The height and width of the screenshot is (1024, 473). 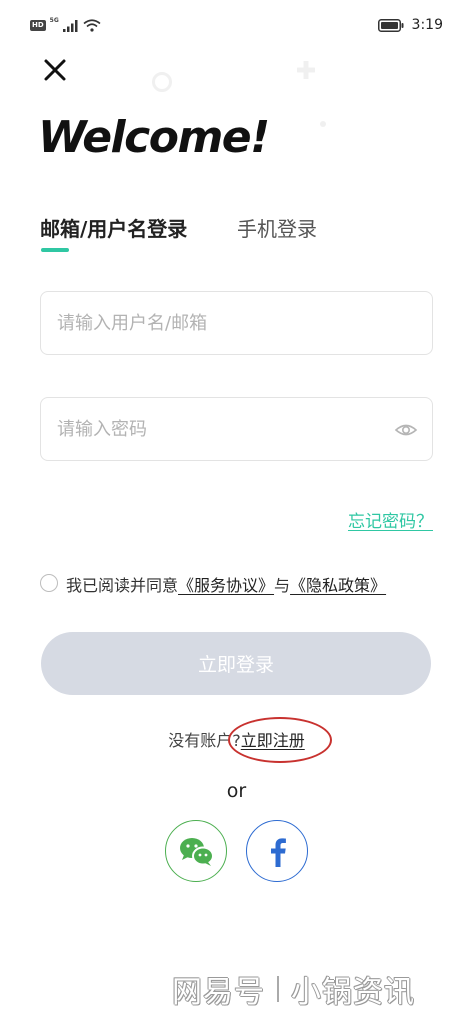 What do you see at coordinates (282, 585) in the screenshot?
I see `agreement-conjunction: 与` at bounding box center [282, 585].